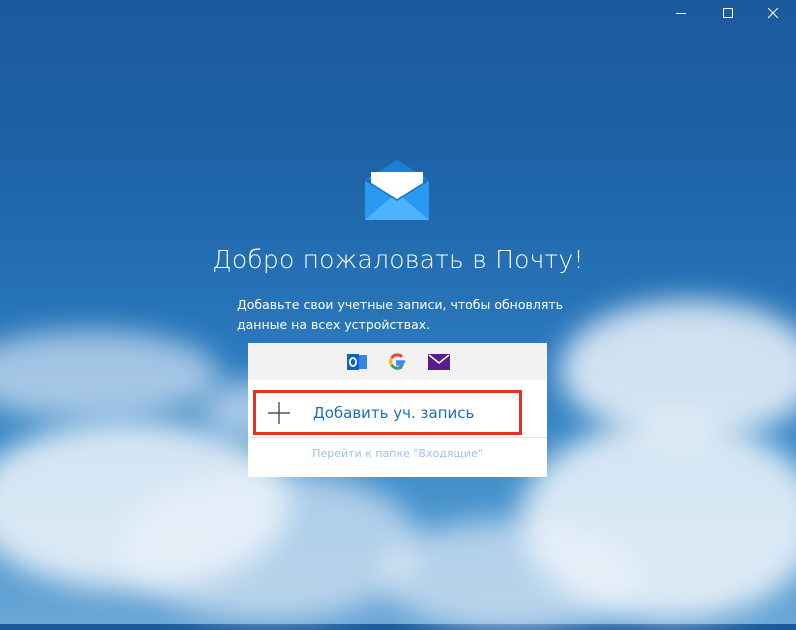 This screenshot has width=796, height=630. I want to click on maximize-icon, so click(728, 13).